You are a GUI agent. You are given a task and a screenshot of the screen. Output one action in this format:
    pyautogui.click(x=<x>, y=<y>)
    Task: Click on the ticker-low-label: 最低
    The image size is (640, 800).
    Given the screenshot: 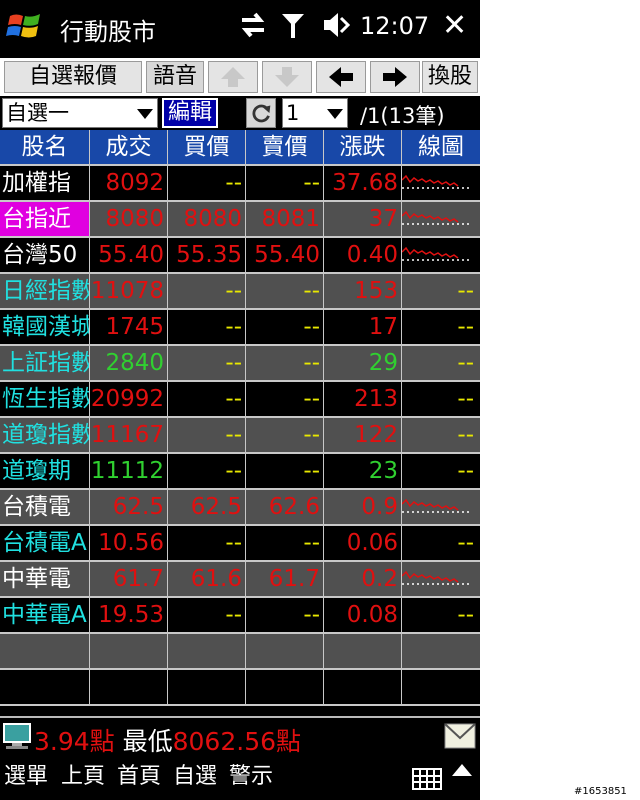 What is the action you would take?
    pyautogui.click(x=143, y=741)
    